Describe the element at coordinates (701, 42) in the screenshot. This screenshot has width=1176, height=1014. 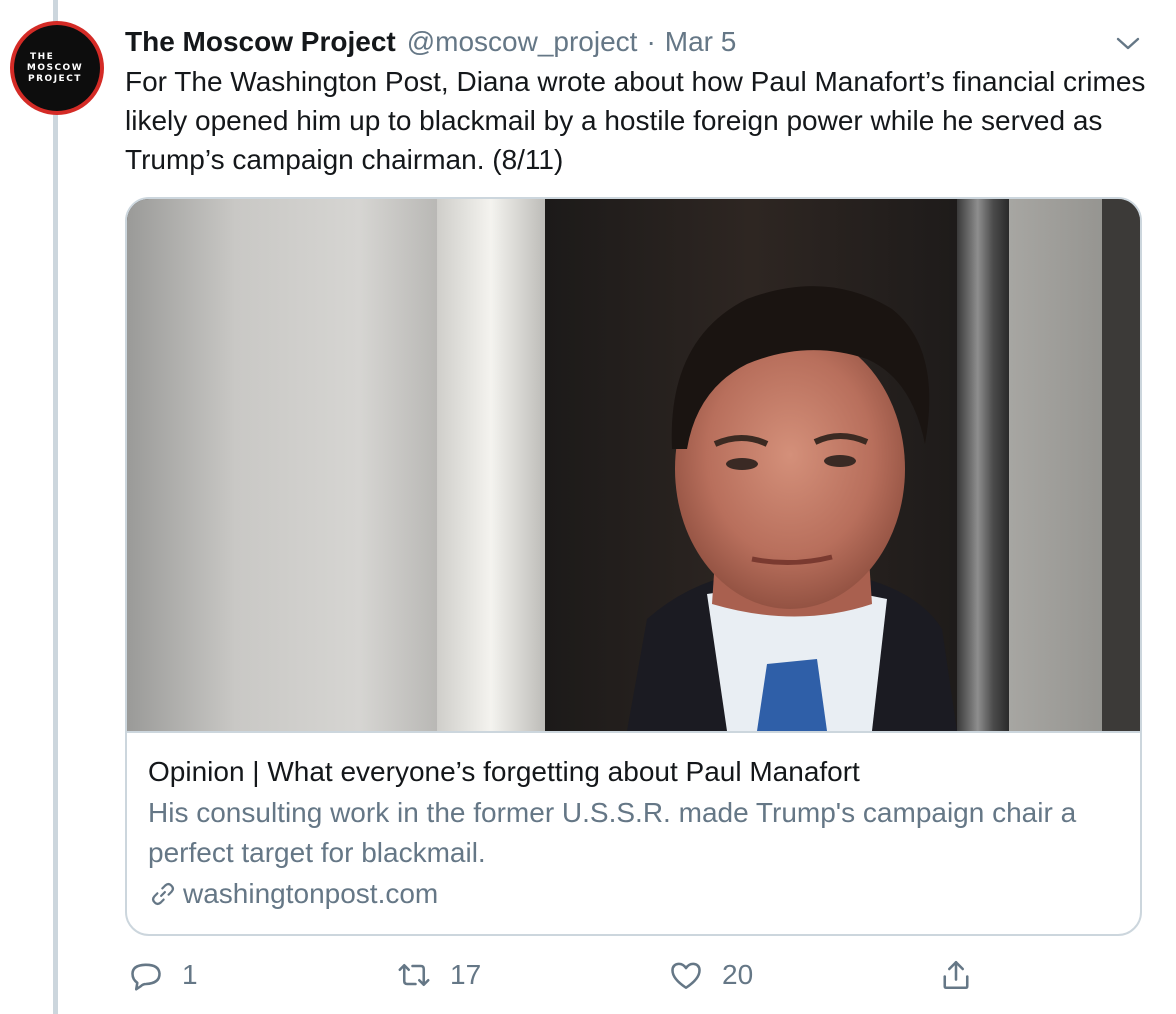
I see `tweet-date: Mar 5` at that location.